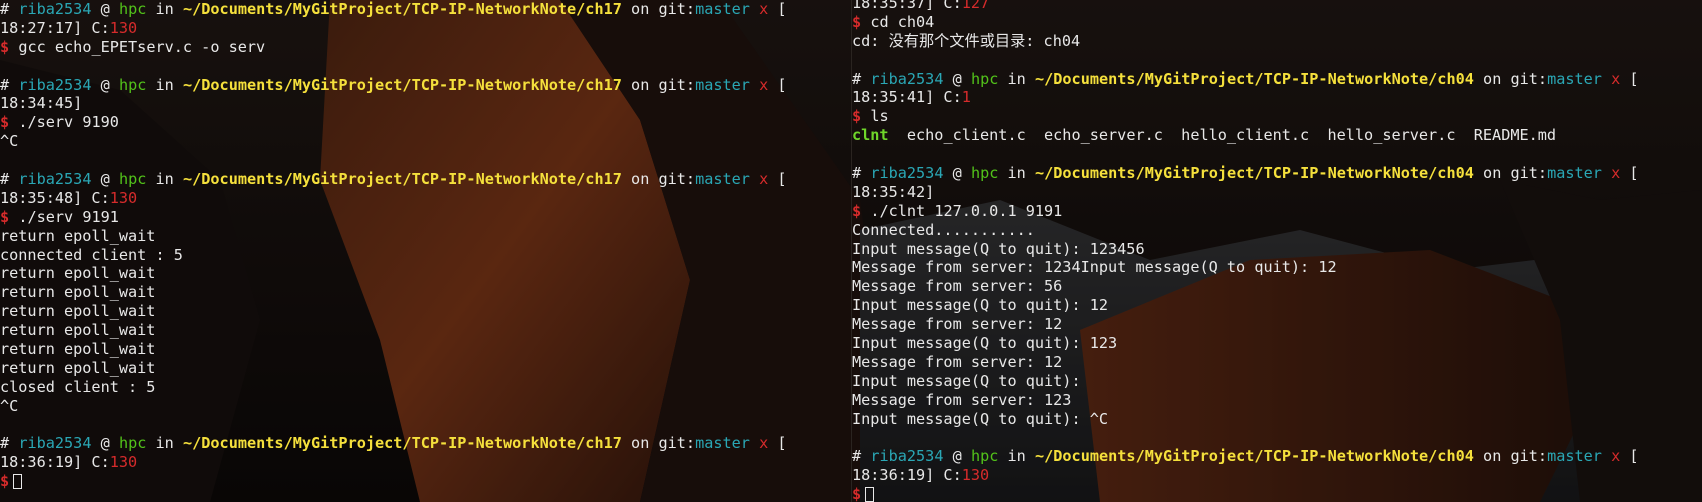 The height and width of the screenshot is (502, 1702). I want to click on output-line: cd: 没有那个文件或目录: ch04, so click(1277, 41).